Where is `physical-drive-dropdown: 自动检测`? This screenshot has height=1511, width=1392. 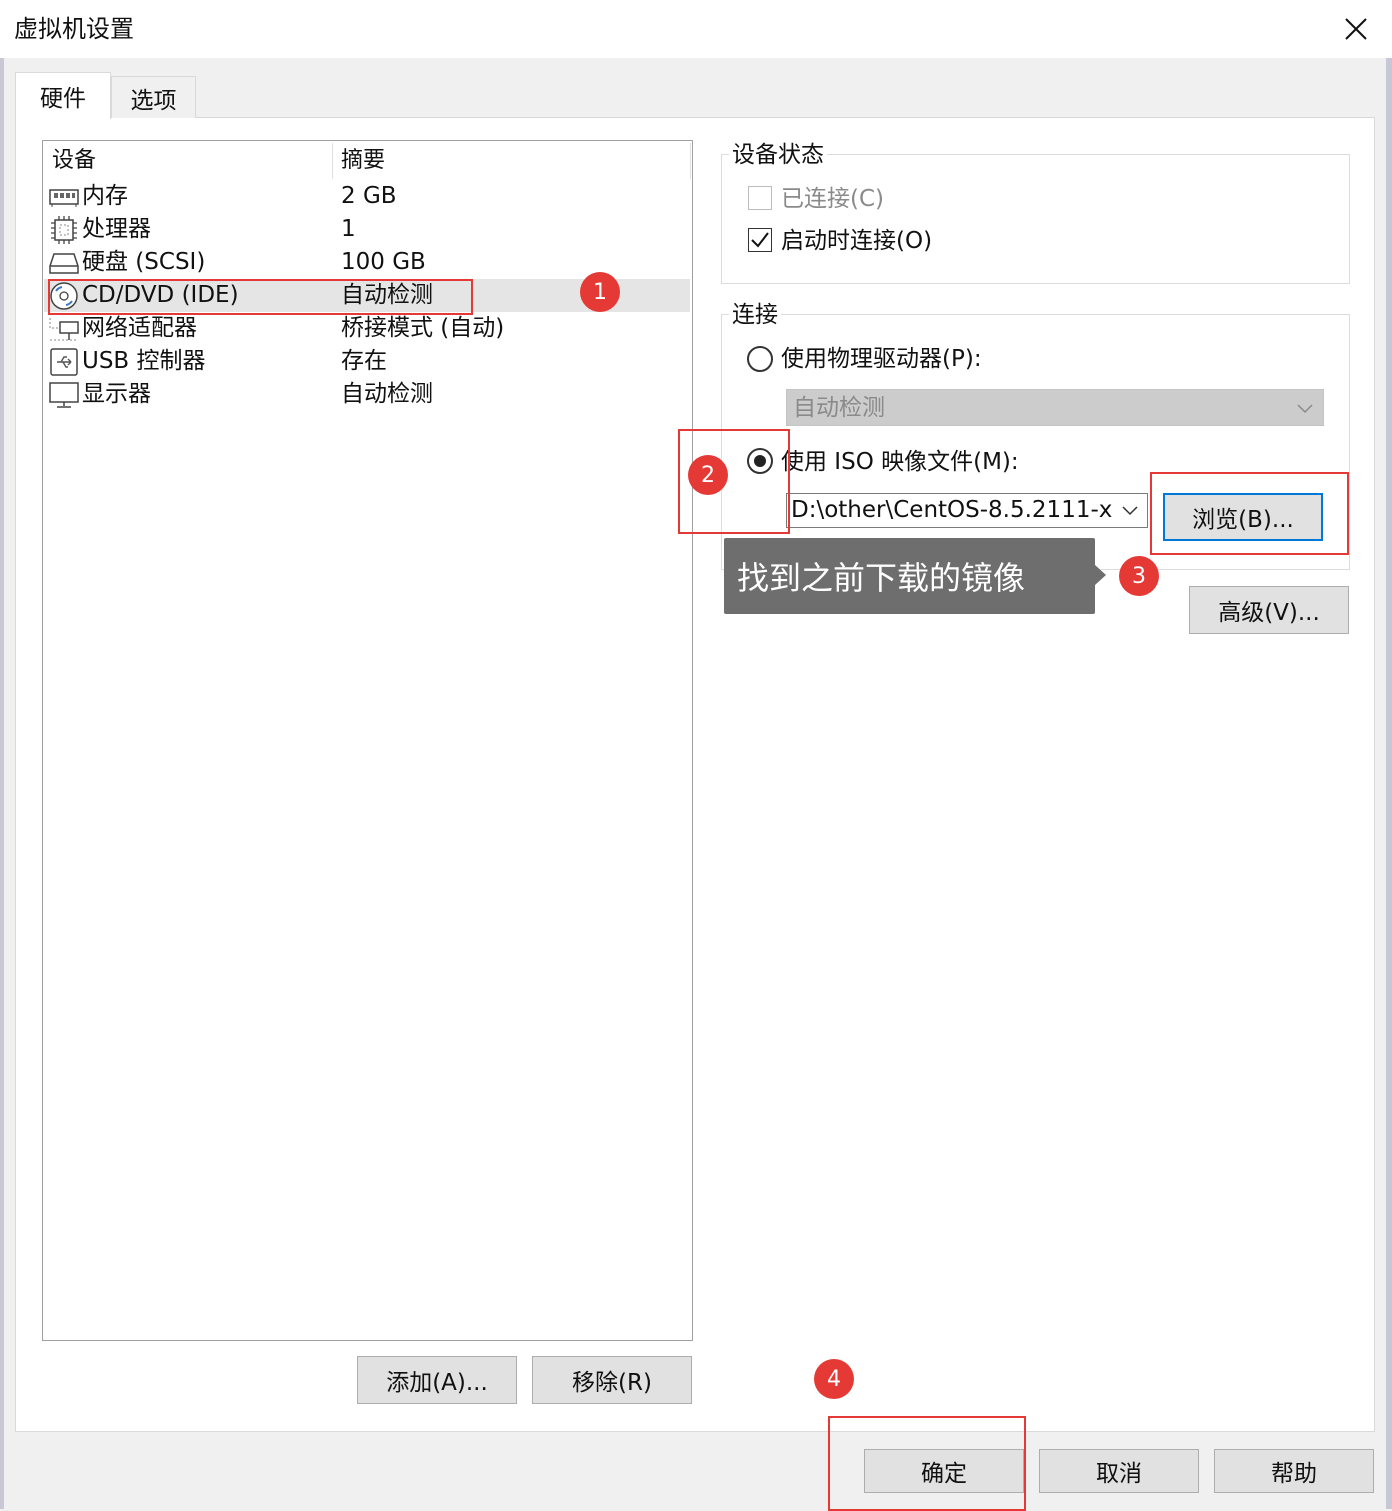
physical-drive-dropdown: 自动检测 is located at coordinates (1055, 407).